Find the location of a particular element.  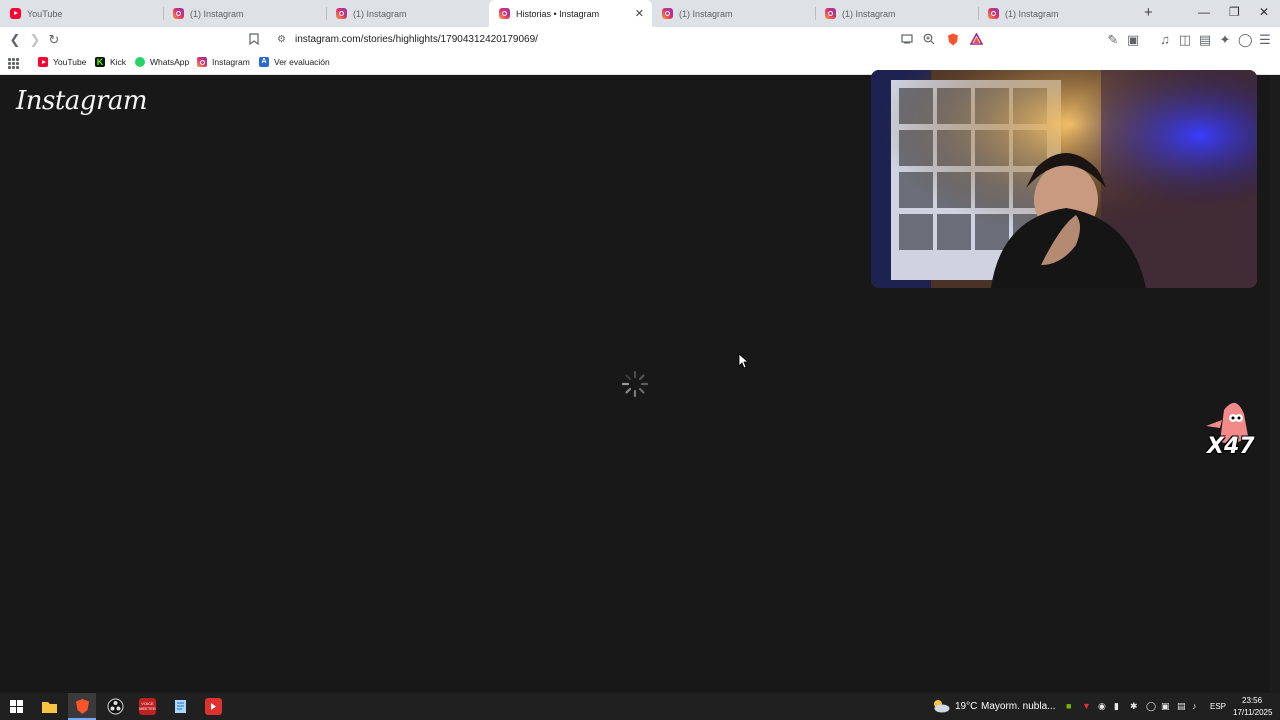

restore-button: ❐ is located at coordinates (1234, 12).